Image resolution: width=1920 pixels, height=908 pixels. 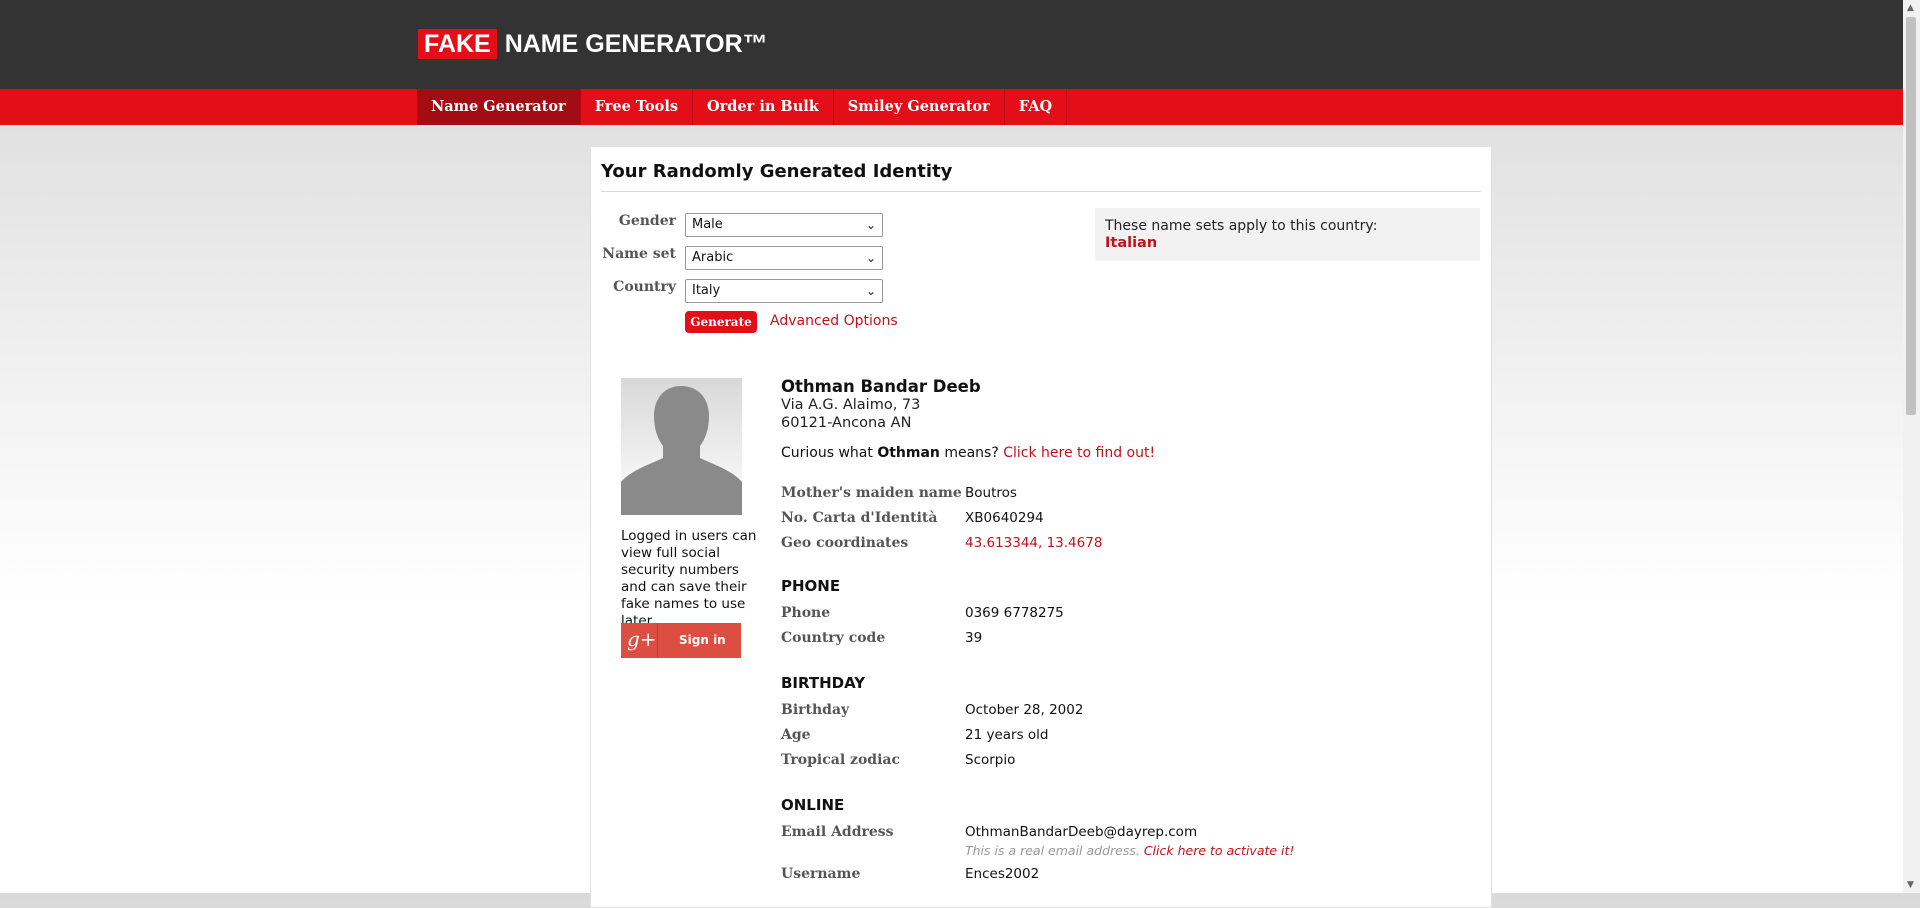 I want to click on person-silhouette-icon, so click(x=681, y=450).